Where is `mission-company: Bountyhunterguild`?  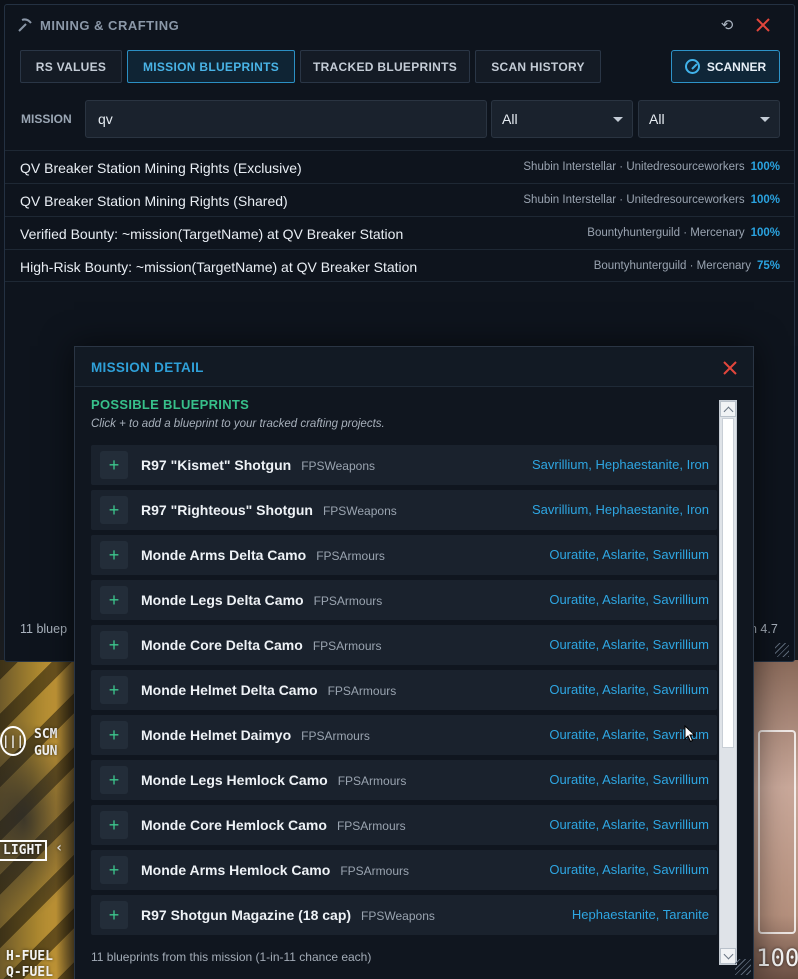
mission-company: Bountyhunterguild is located at coordinates (640, 266).